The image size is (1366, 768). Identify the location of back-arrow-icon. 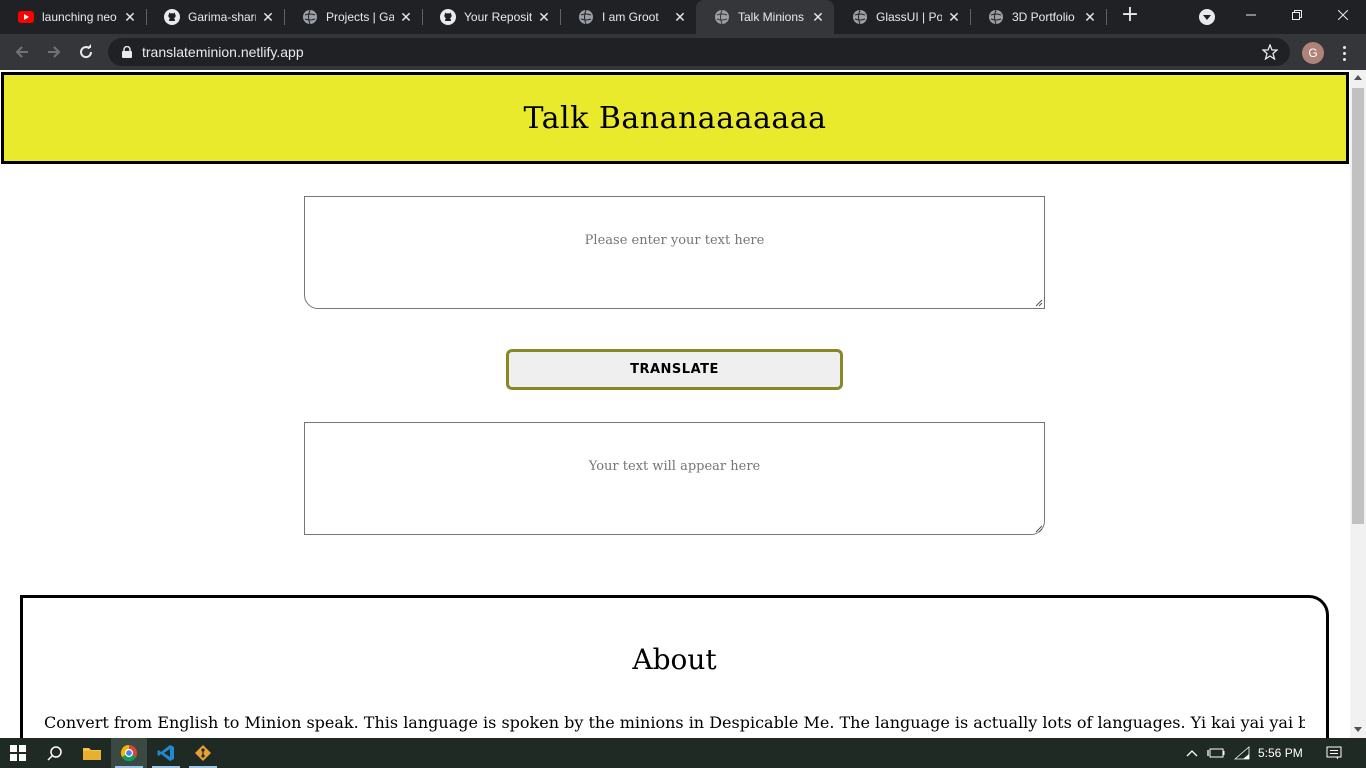
(21, 52).